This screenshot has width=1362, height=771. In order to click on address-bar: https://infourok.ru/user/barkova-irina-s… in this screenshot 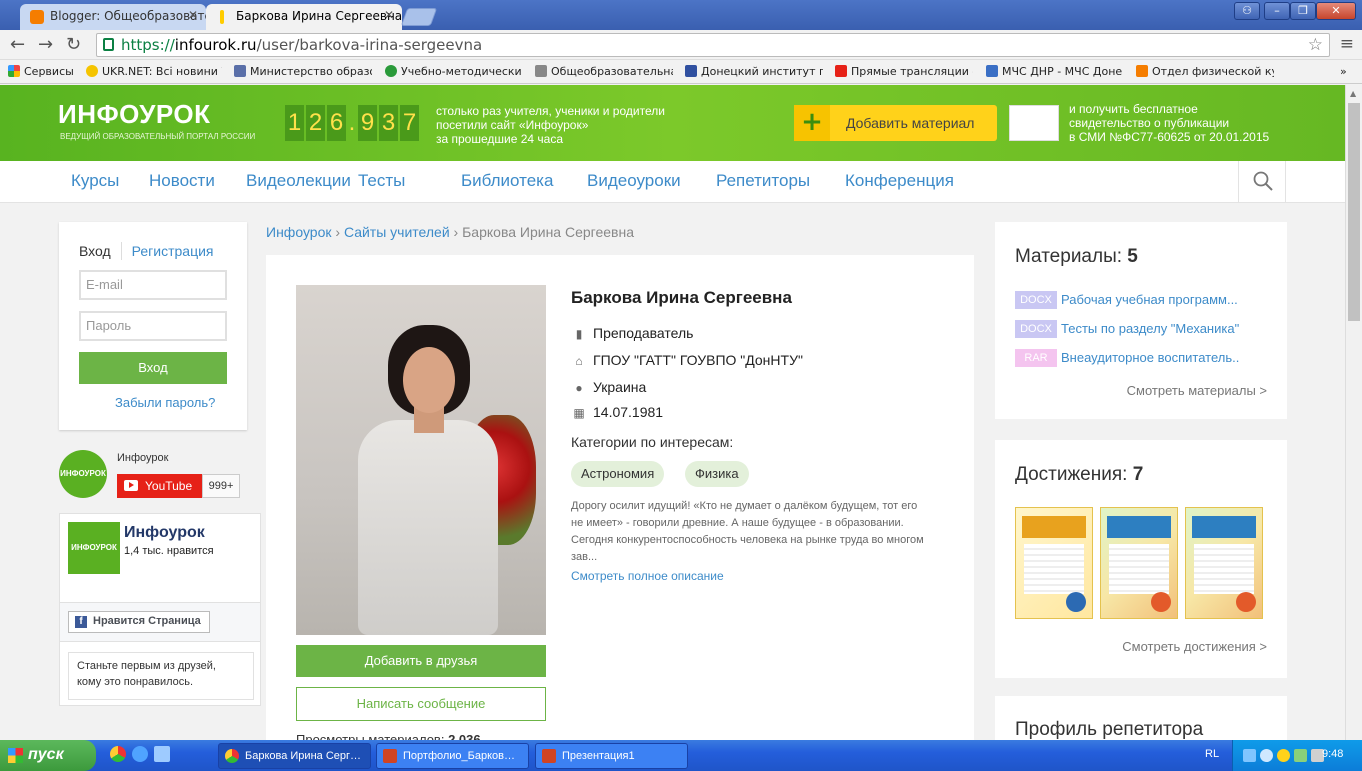, I will do `click(713, 45)`.